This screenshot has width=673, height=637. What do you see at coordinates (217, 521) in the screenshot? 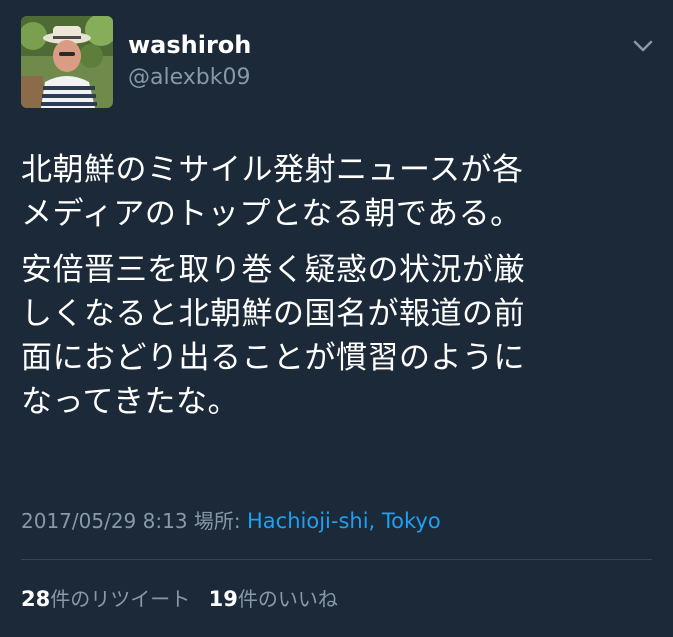
I see `location-label: 場所:` at bounding box center [217, 521].